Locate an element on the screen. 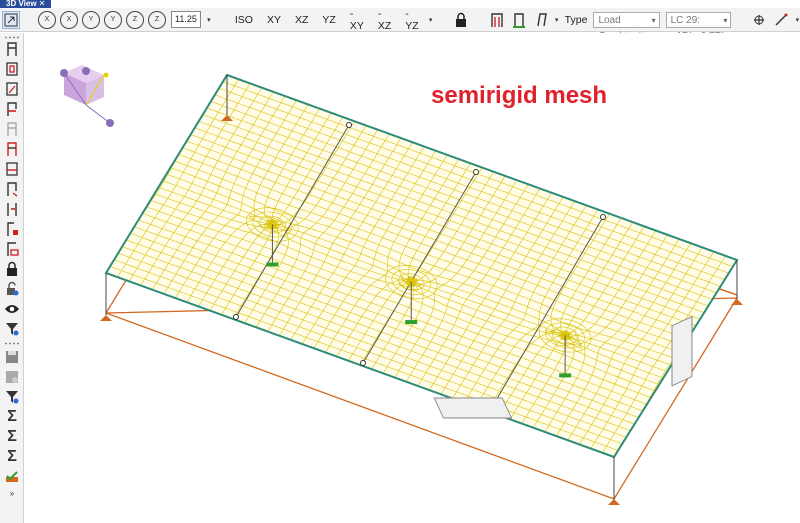 This screenshot has height=523, width=800. sum-selection-button: Σ is located at coordinates (12, 437).